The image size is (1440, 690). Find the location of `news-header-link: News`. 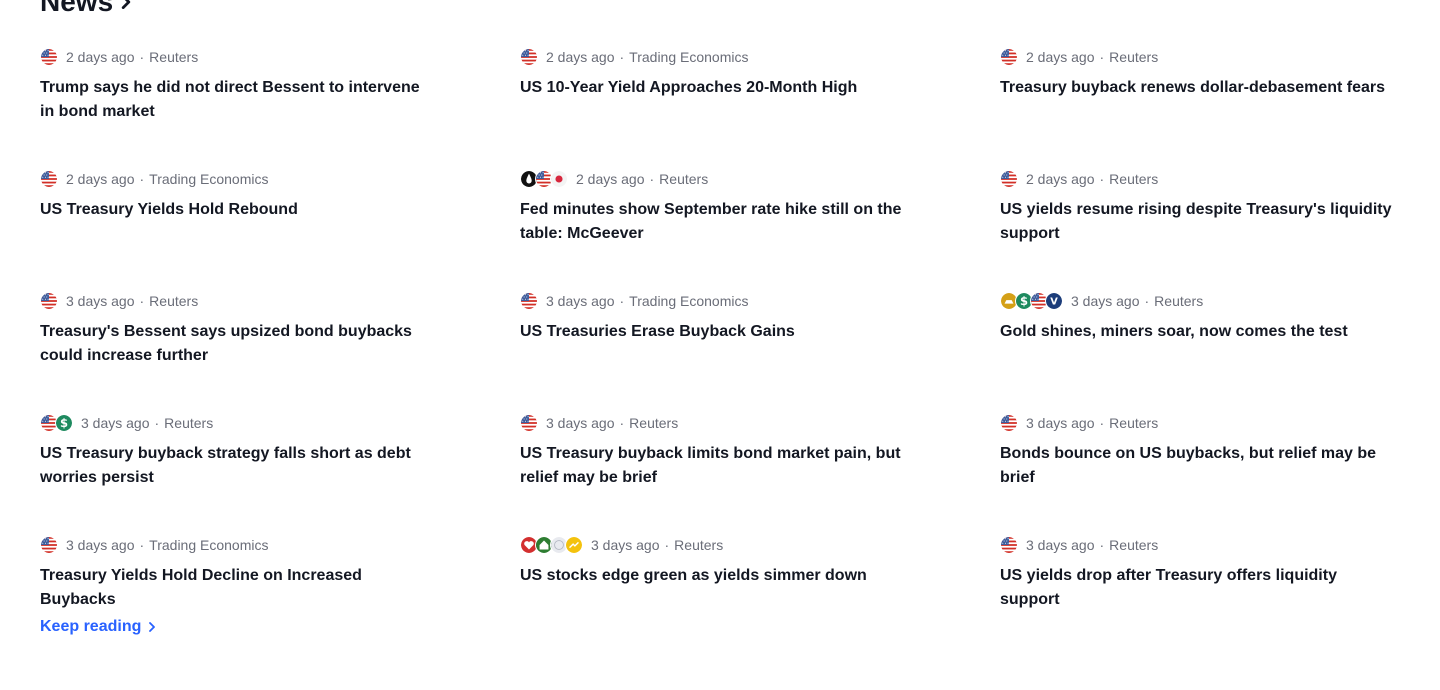

news-header-link: News is located at coordinates (86, 9).